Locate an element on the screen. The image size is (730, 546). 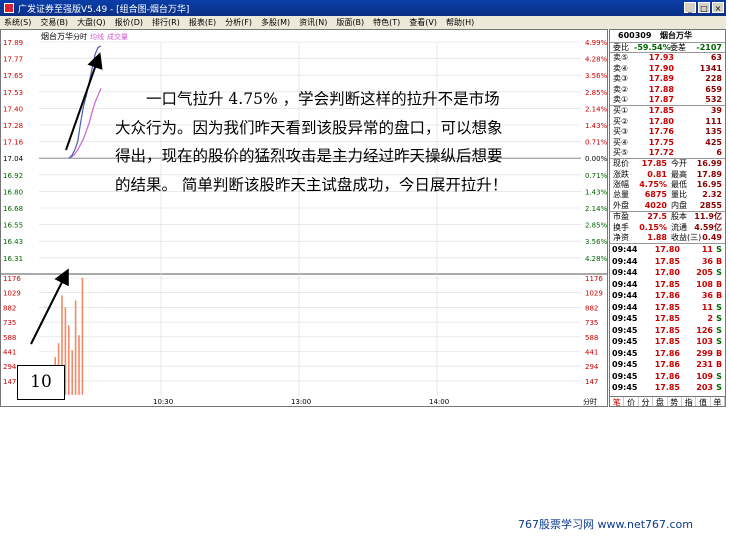
stat-cell: 今开 is located at coordinates (679, 164).